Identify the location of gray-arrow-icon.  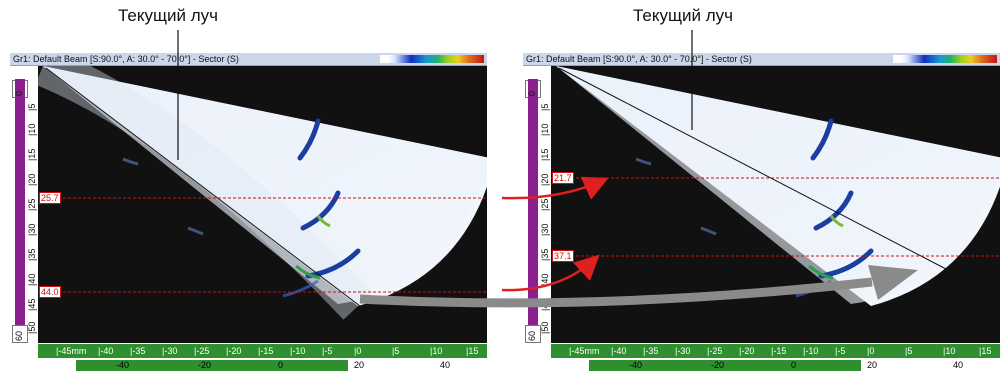
(616, 292).